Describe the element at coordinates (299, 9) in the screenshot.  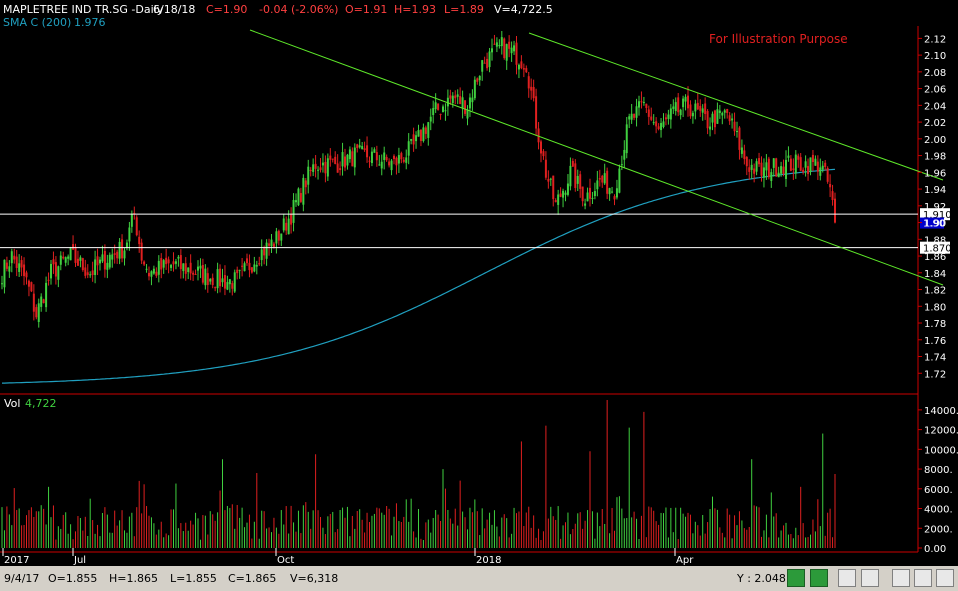
I see `header-change: -0.04 (-2.06%)` at that location.